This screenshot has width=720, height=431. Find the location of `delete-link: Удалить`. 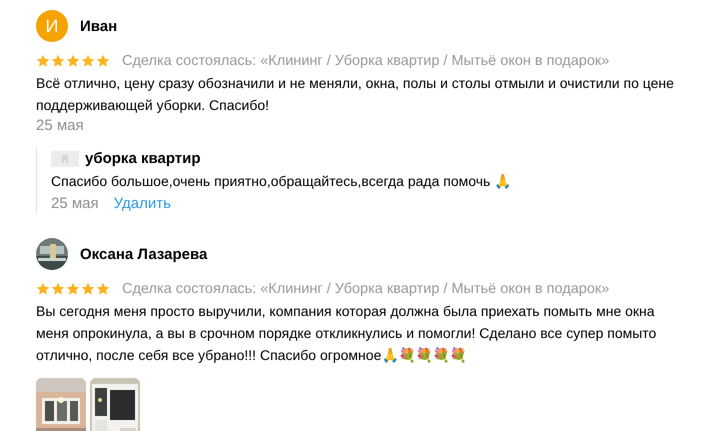

delete-link: Удалить is located at coordinates (142, 203).